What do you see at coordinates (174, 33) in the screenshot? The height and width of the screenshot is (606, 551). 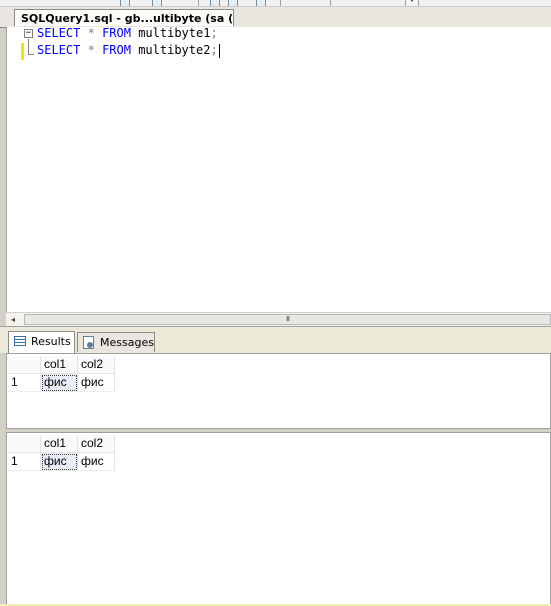 I see `sql-table-name: multibyte1` at bounding box center [174, 33].